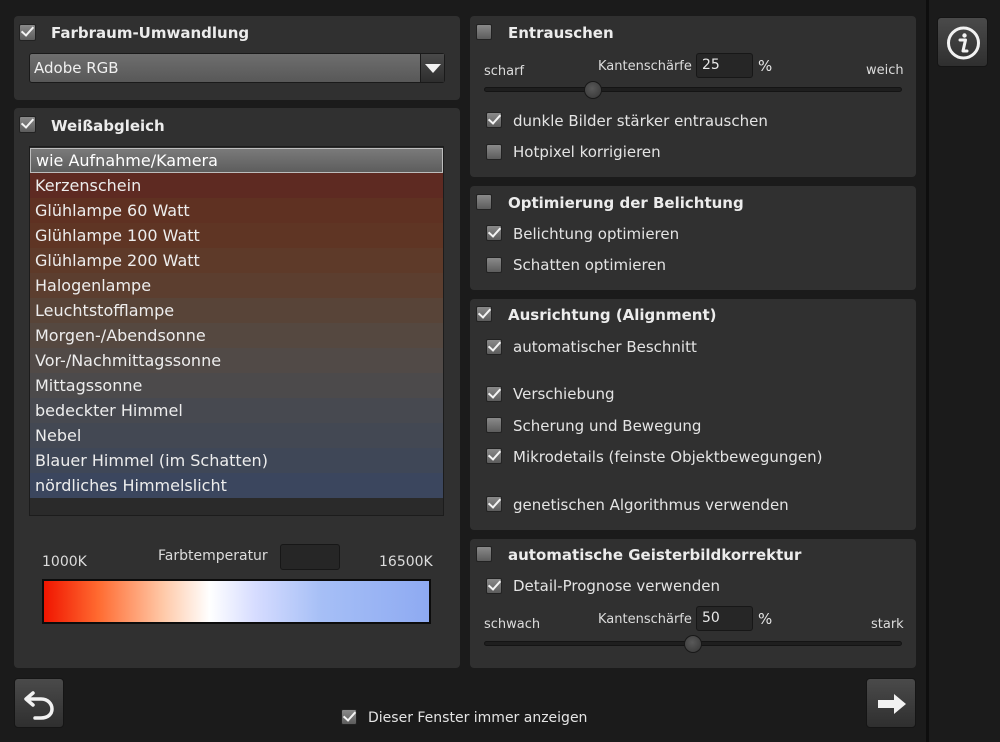  I want to click on shear-label: Scherung und Bewegung, so click(607, 426).